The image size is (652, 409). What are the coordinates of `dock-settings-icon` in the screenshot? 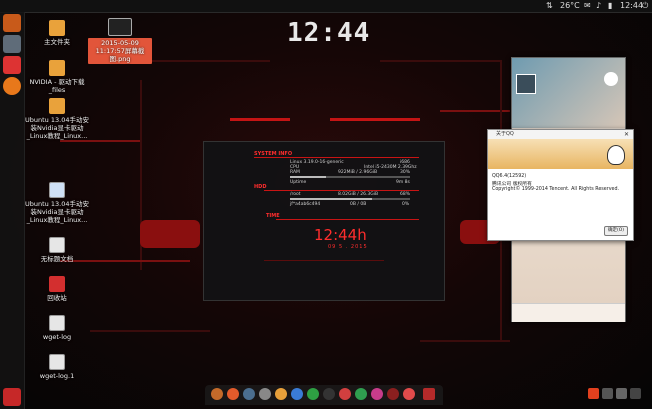 It's located at (265, 394).